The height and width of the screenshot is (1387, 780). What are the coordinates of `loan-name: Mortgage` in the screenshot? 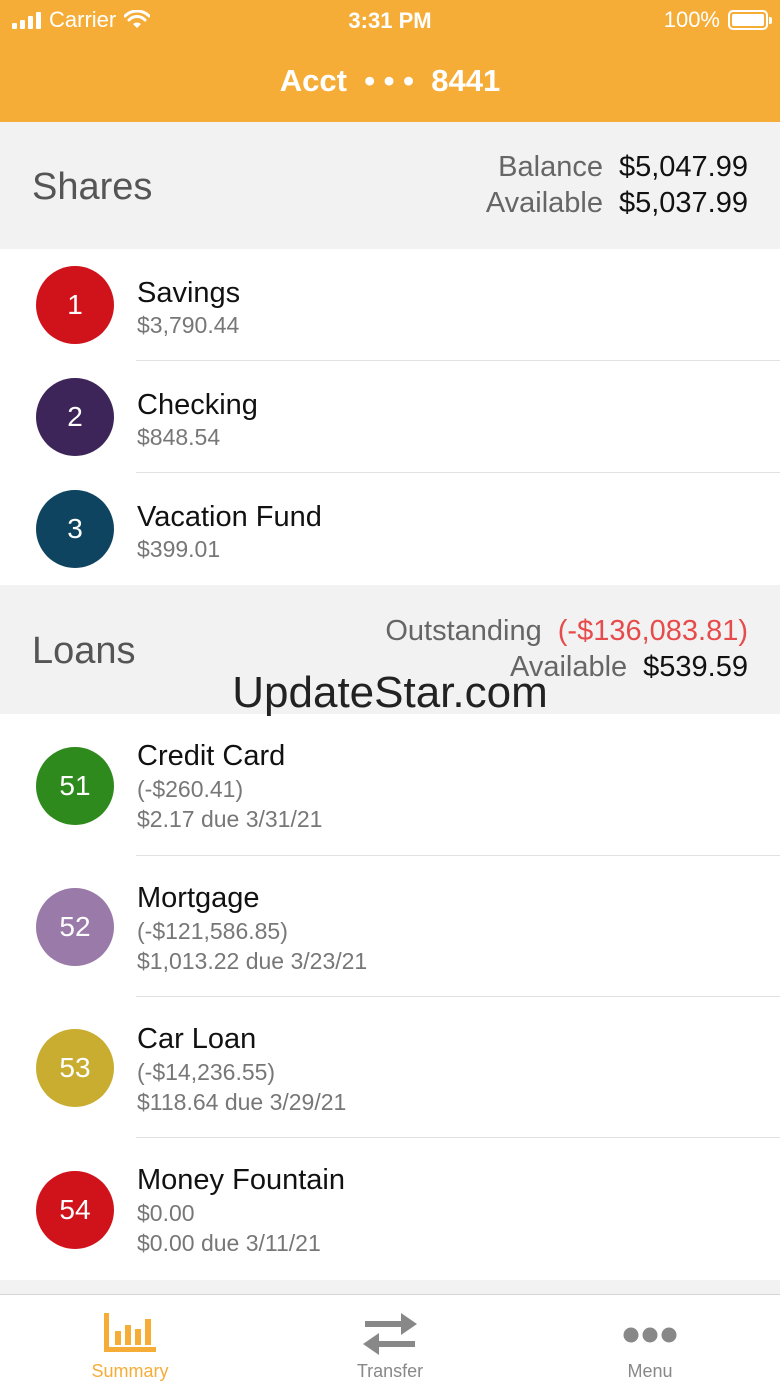 It's located at (198, 898).